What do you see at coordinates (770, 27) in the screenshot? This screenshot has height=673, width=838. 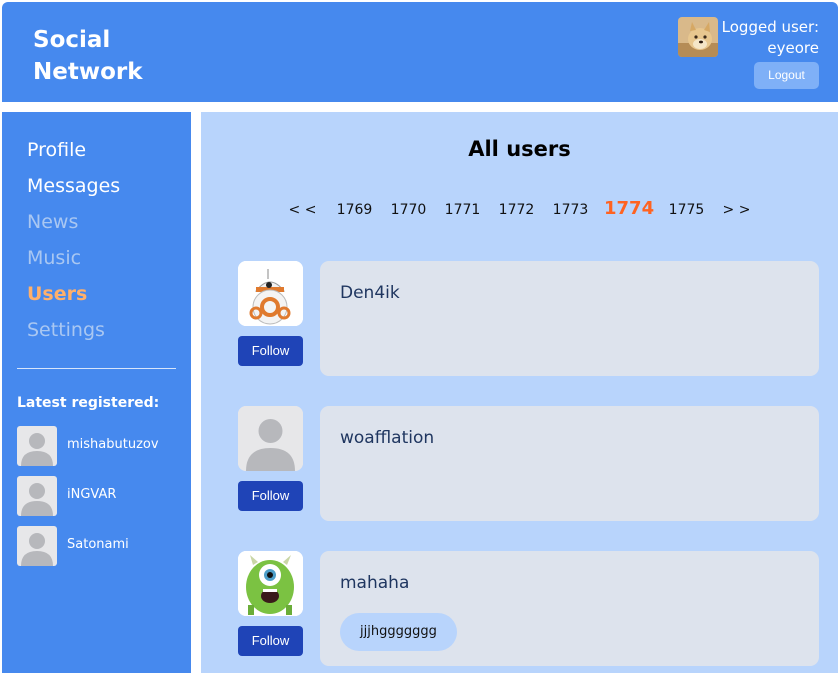 I see `logged-user-label: Logged user:` at bounding box center [770, 27].